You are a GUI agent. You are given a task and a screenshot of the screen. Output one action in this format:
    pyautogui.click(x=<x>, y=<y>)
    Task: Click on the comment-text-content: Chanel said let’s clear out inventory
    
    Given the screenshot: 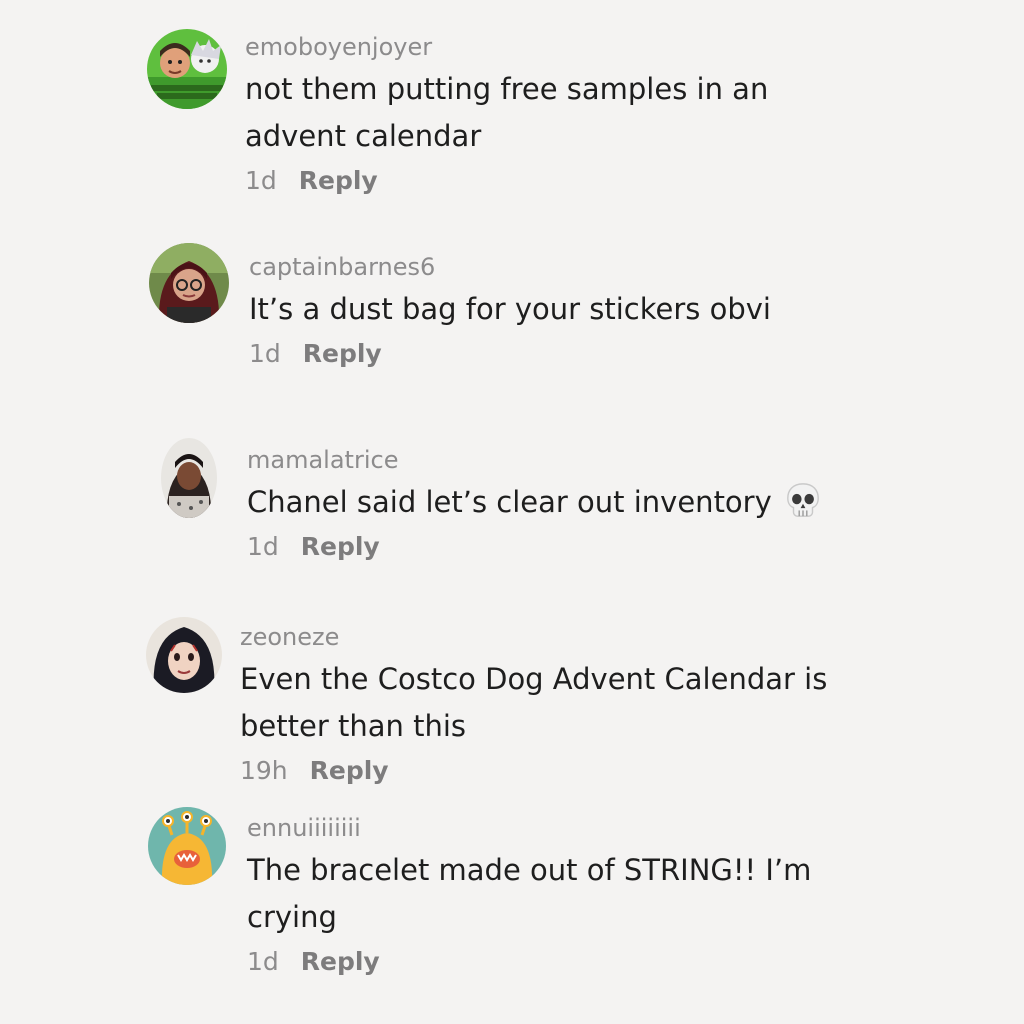 What is the action you would take?
    pyautogui.click(x=509, y=502)
    